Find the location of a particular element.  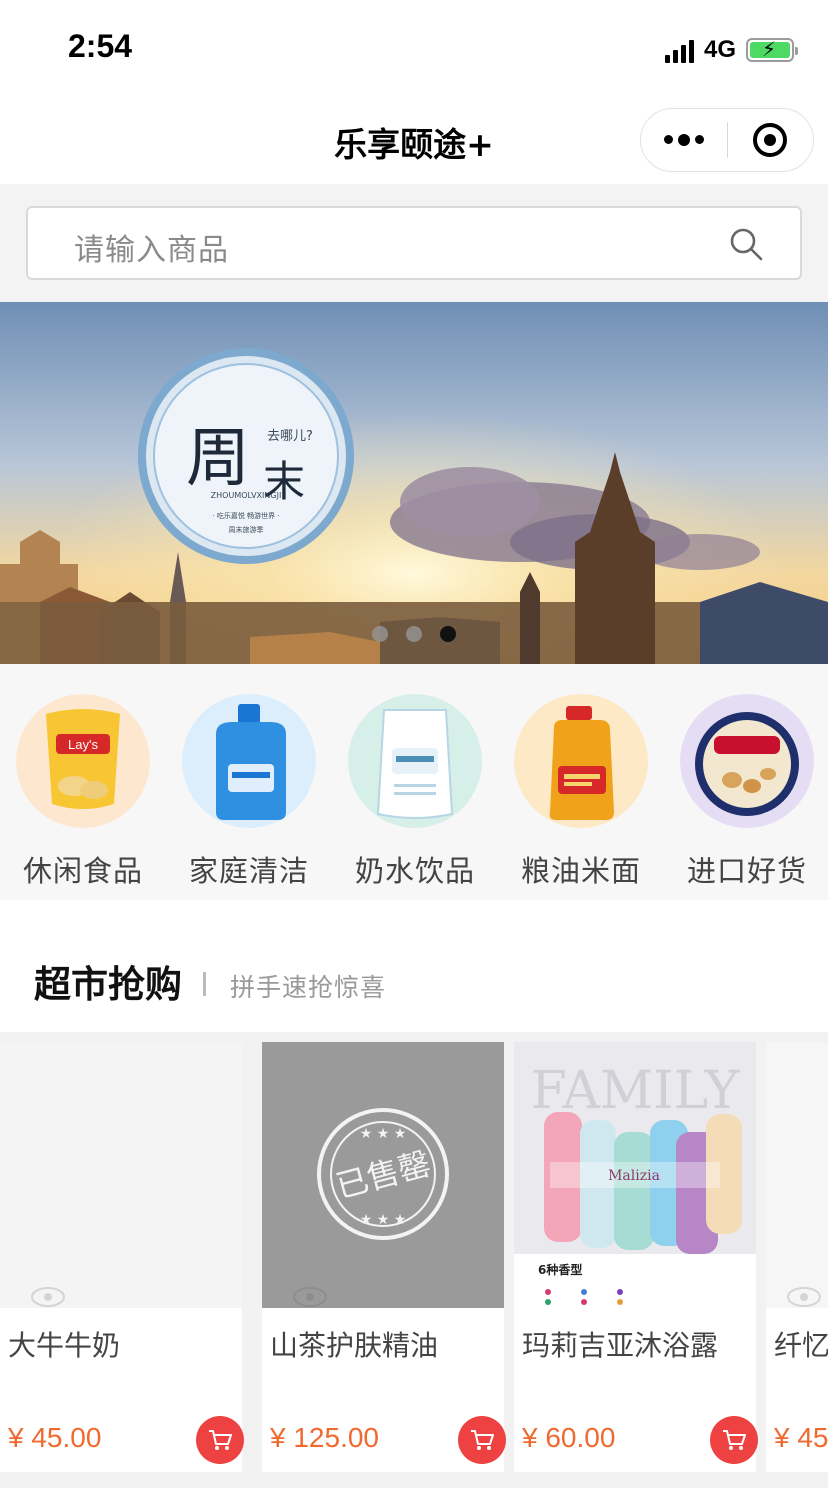

product-card: 已售罄 ★ ★ ★ ★ ★ ★ 山茶护肤精油 ¥ 125.00 is located at coordinates (384, 1257).